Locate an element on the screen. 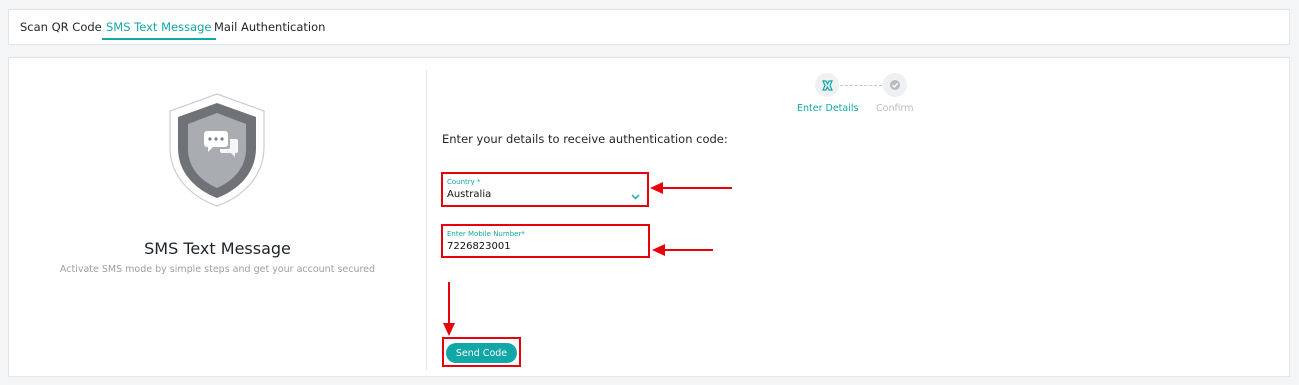  send-code-highlight: Send Code is located at coordinates (481, 352).